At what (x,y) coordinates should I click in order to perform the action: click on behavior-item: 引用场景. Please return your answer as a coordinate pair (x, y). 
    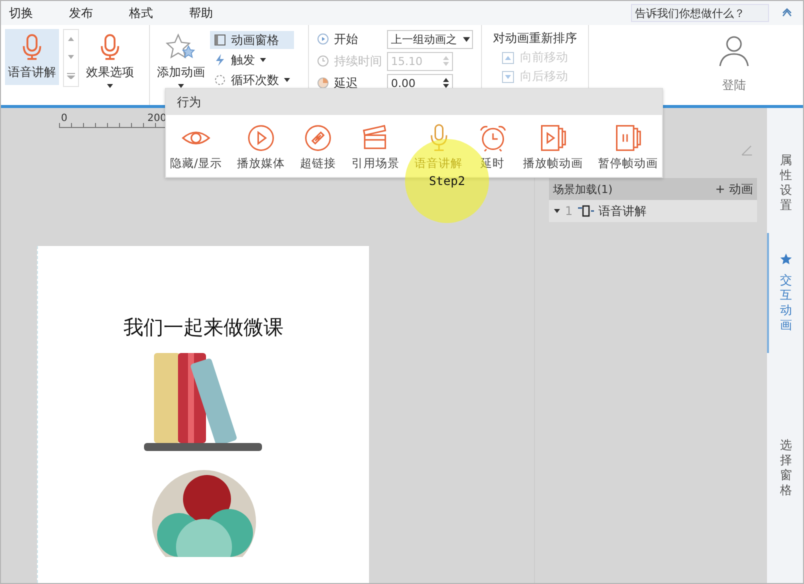
    Looking at the image, I should click on (375, 147).